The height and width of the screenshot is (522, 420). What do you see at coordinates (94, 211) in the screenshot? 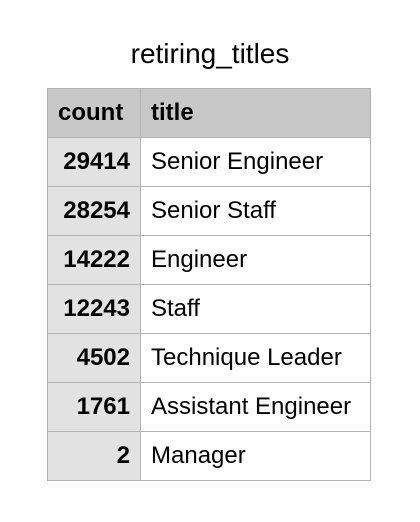
I see `count-cell: 28254` at bounding box center [94, 211].